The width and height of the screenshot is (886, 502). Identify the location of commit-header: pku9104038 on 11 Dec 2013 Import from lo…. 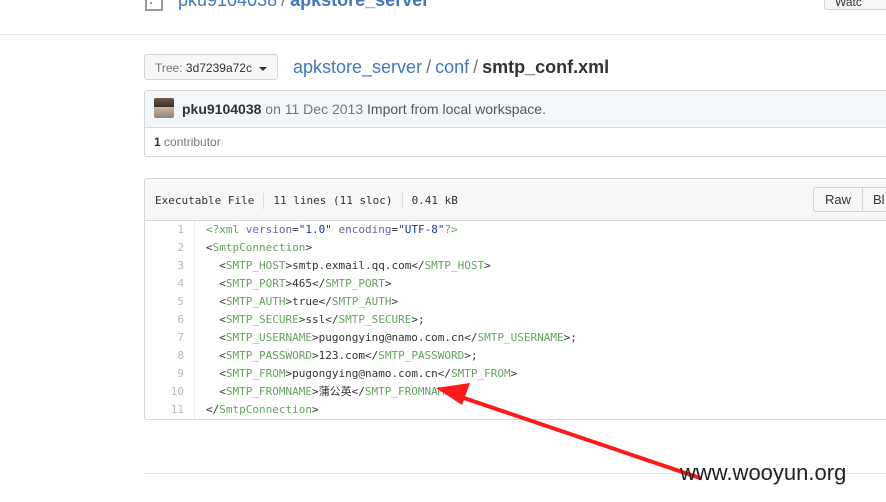
(515, 109).